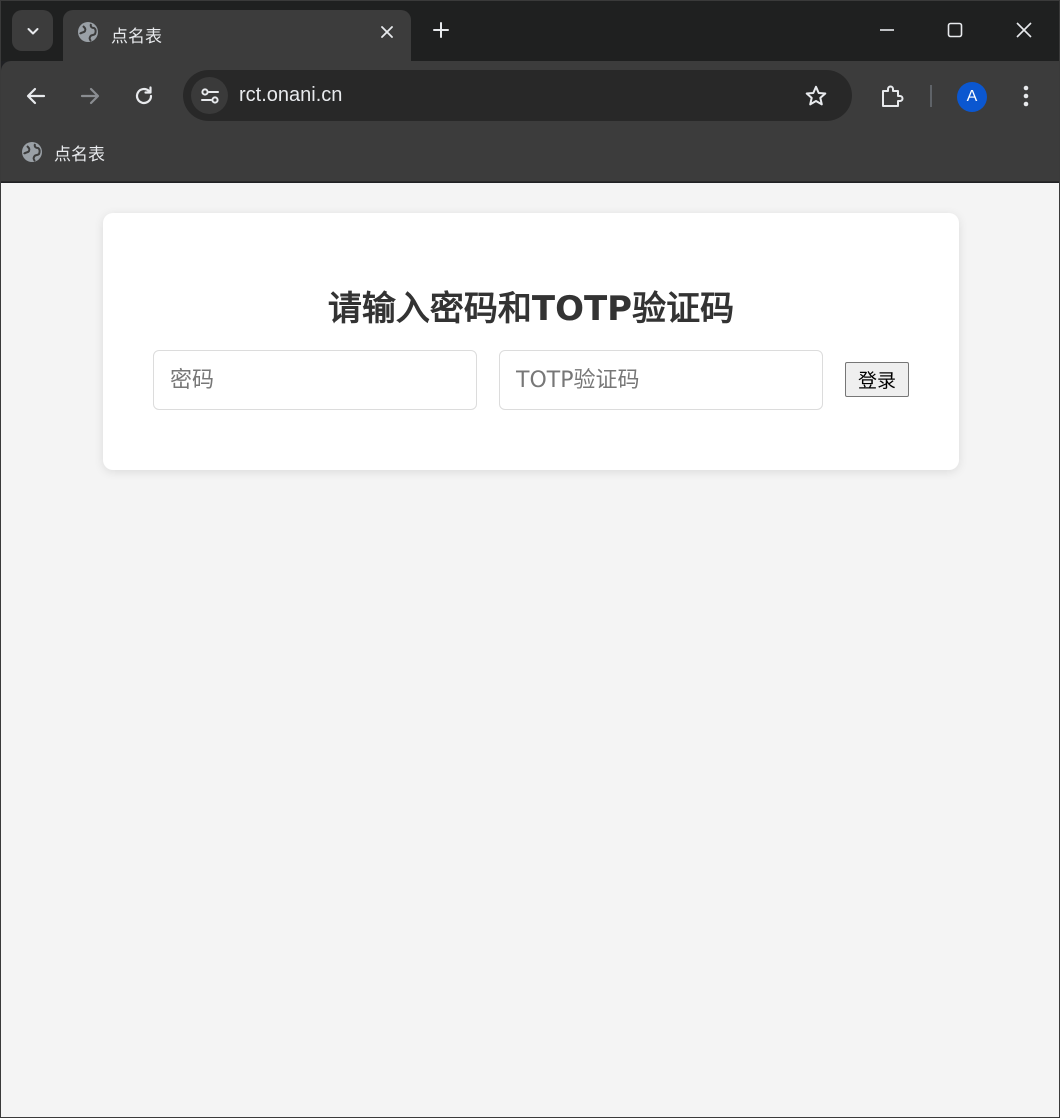 This screenshot has height=1118, width=1060. I want to click on new-tab-button, so click(441, 30).